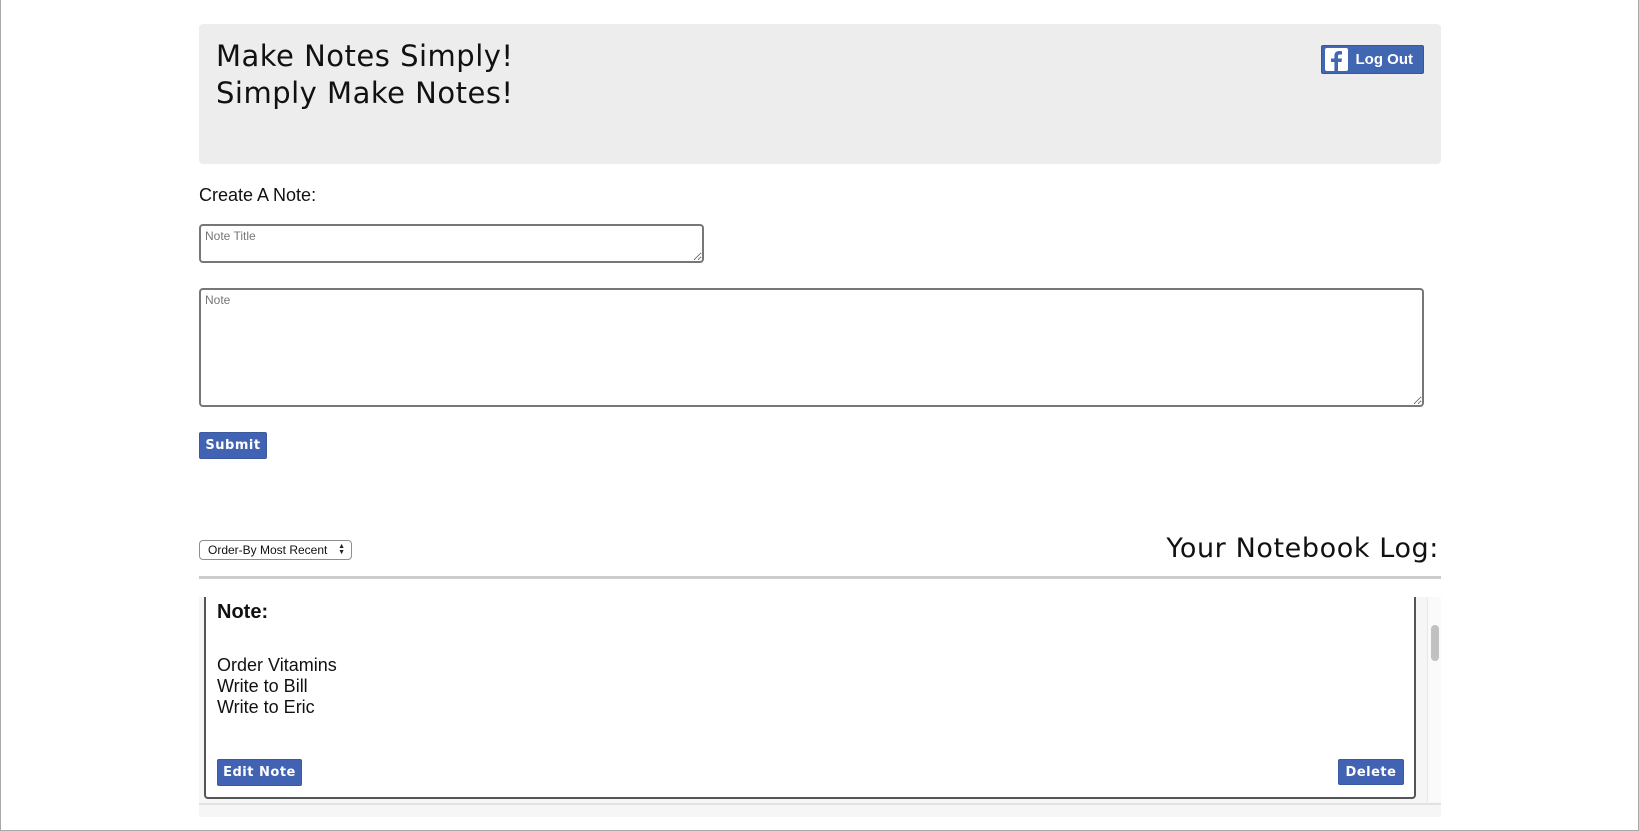 The width and height of the screenshot is (1639, 831). What do you see at coordinates (1384, 59) in the screenshot?
I see `logout-label: Log Out` at bounding box center [1384, 59].